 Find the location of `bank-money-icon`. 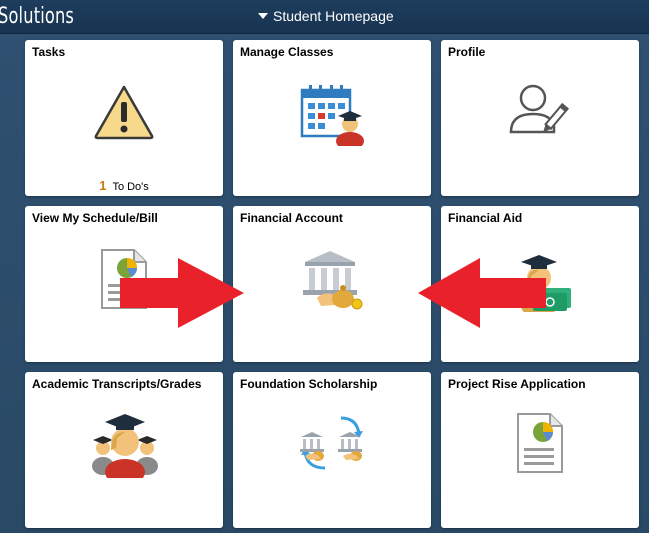

bank-money-icon is located at coordinates (333, 280).